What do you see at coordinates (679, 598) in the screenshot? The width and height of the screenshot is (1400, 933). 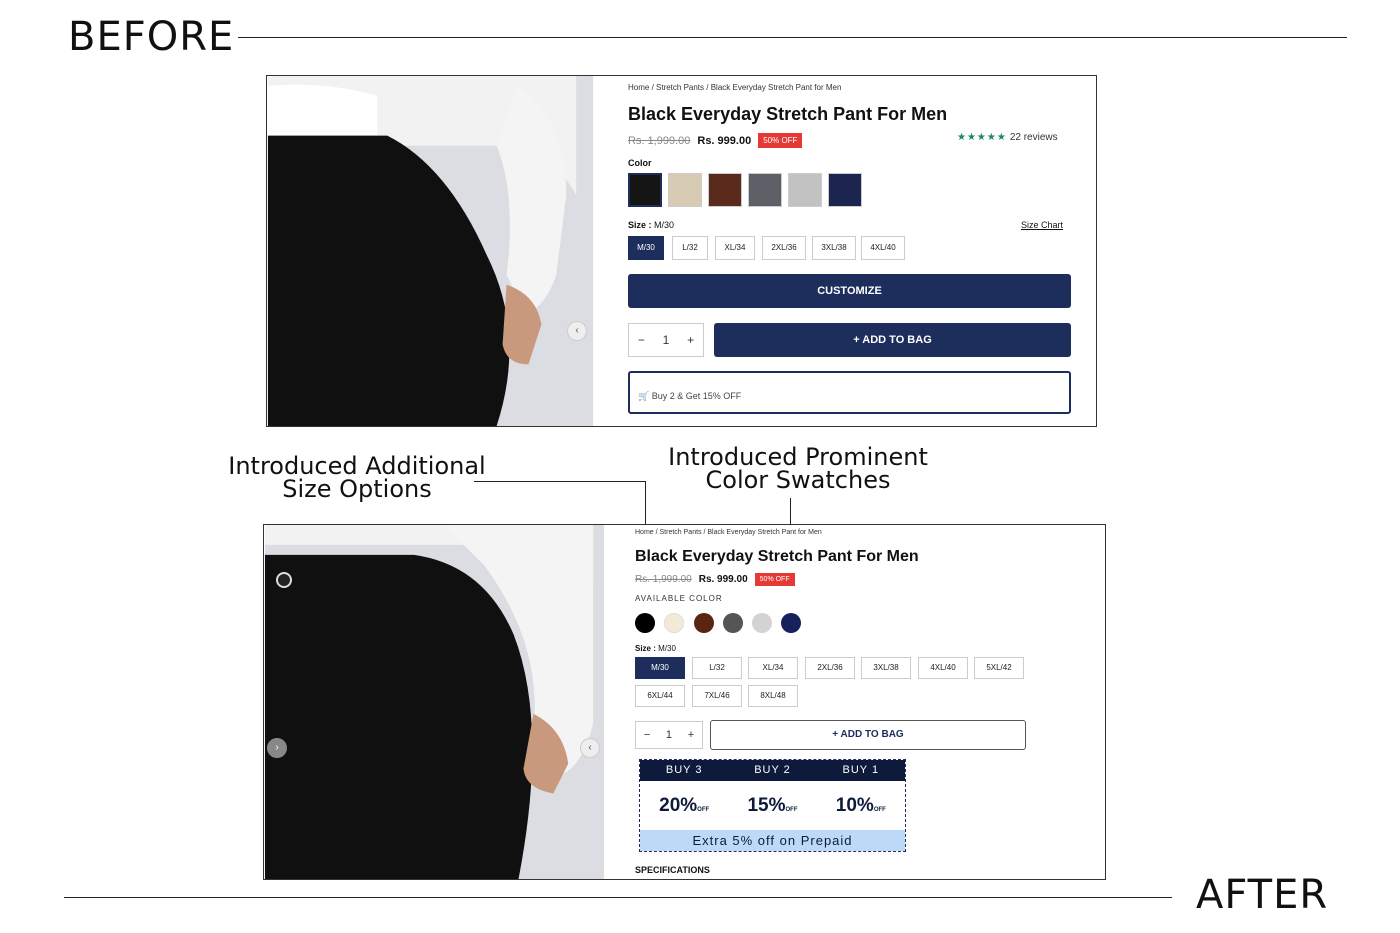 I see `available-color-label: AVAILABLE COLOR` at bounding box center [679, 598].